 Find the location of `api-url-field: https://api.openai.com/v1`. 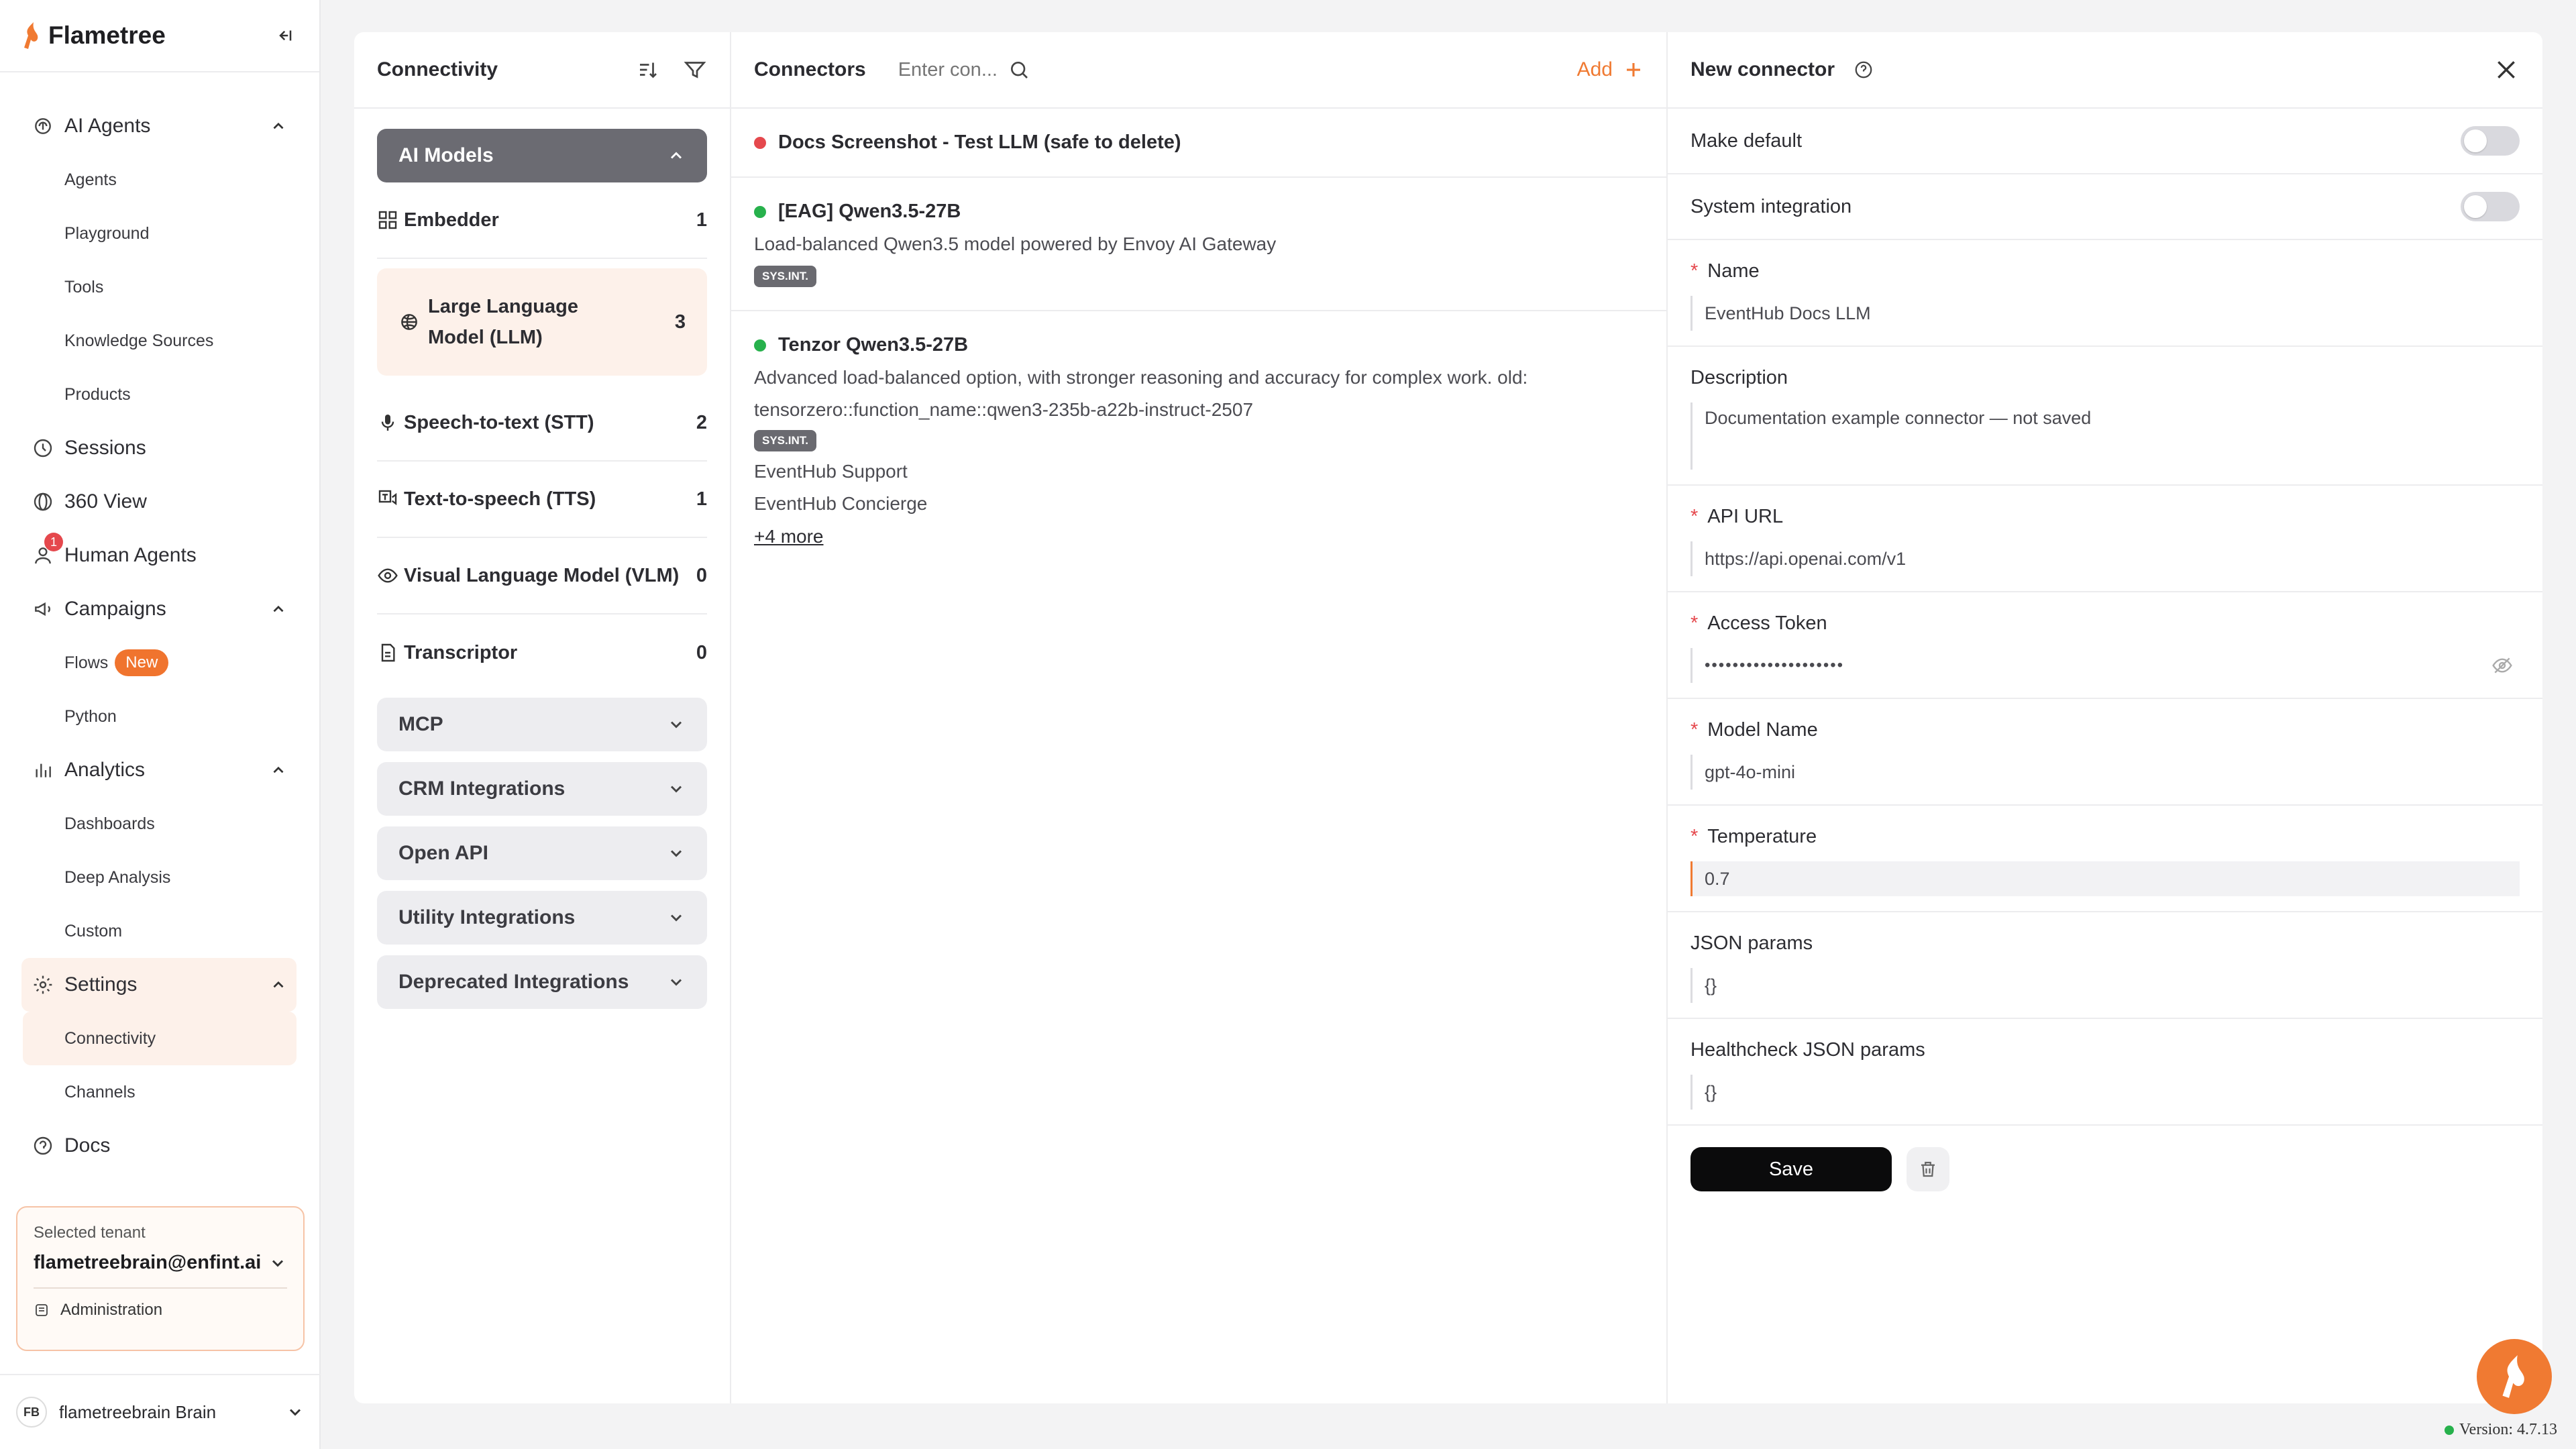

api-url-field: https://api.openai.com/v1 is located at coordinates (2105, 558).